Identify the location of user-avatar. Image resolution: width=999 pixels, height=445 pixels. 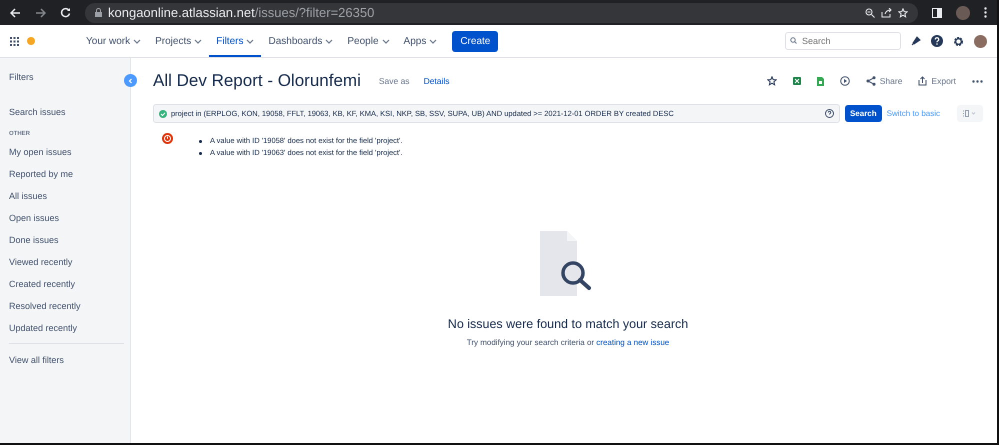
(980, 41).